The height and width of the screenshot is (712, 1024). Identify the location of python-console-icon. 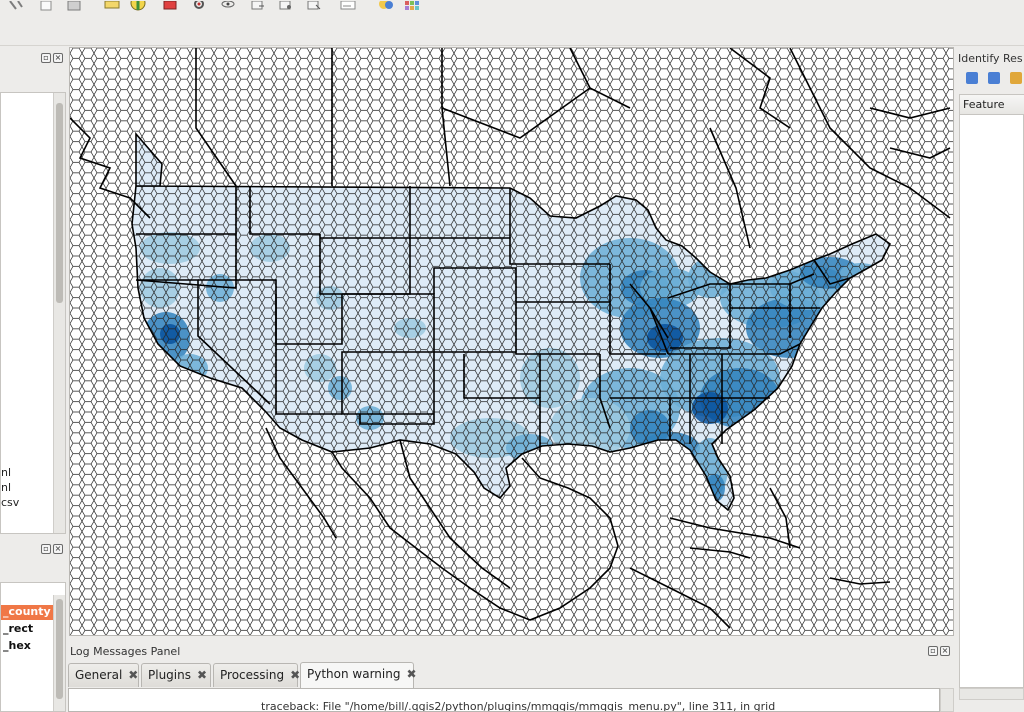
(348, 5).